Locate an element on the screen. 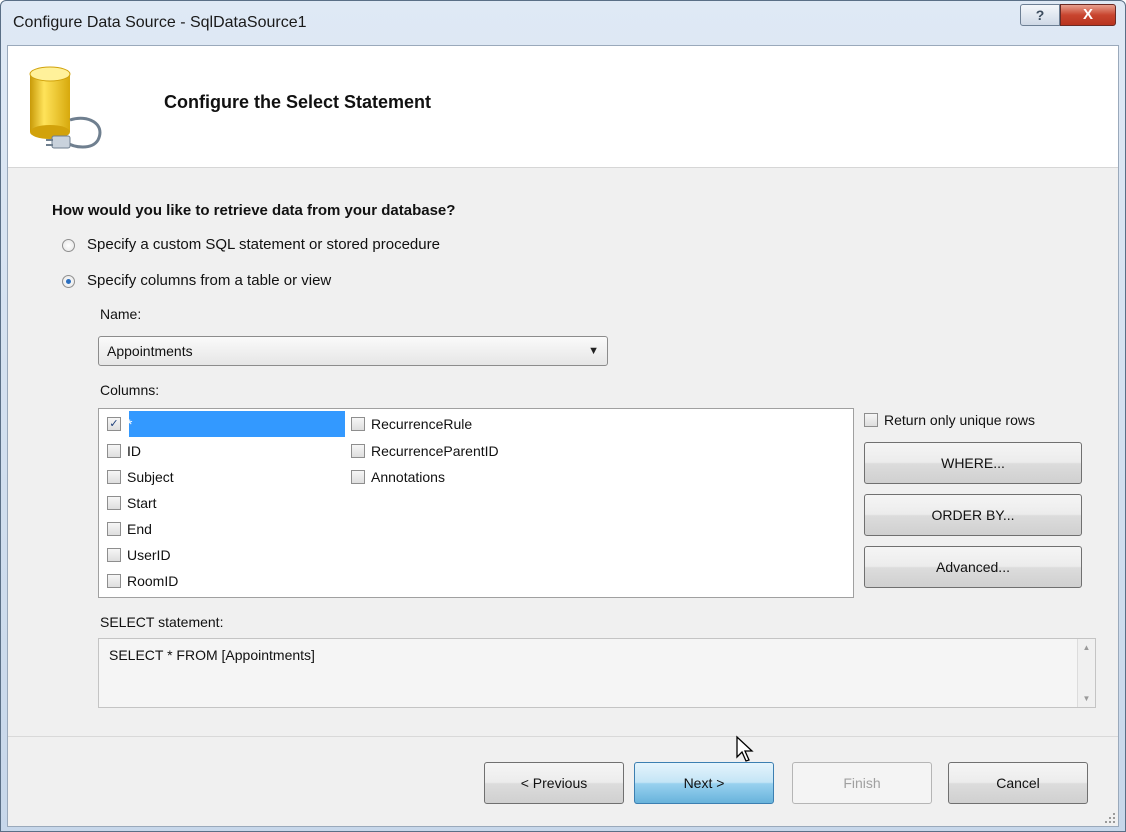 The height and width of the screenshot is (832, 1126). selected-column-highlight is located at coordinates (237, 424).